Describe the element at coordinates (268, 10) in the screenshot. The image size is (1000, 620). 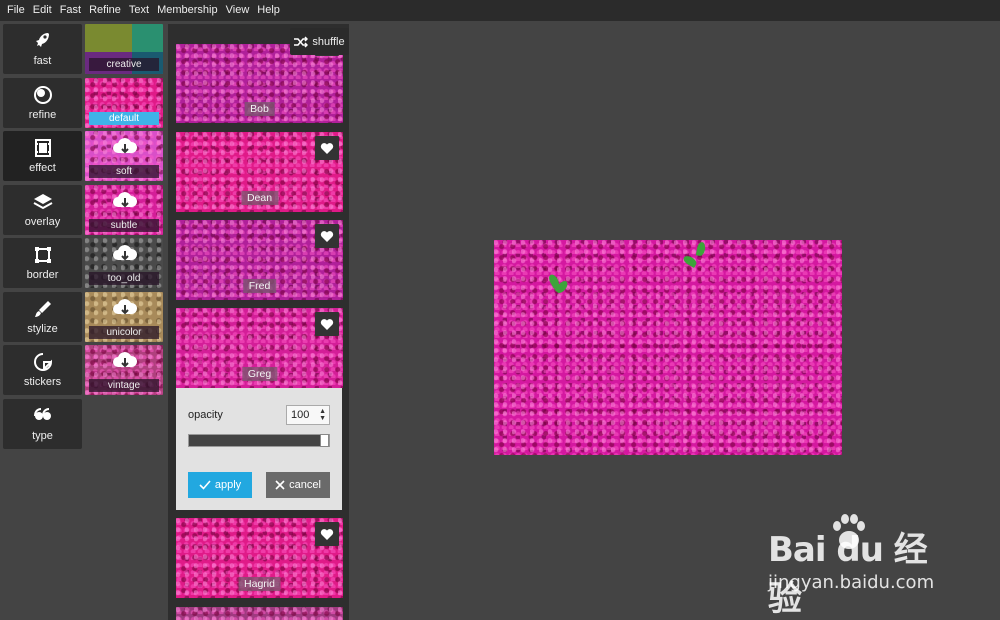
I see `menu-help: Help` at that location.